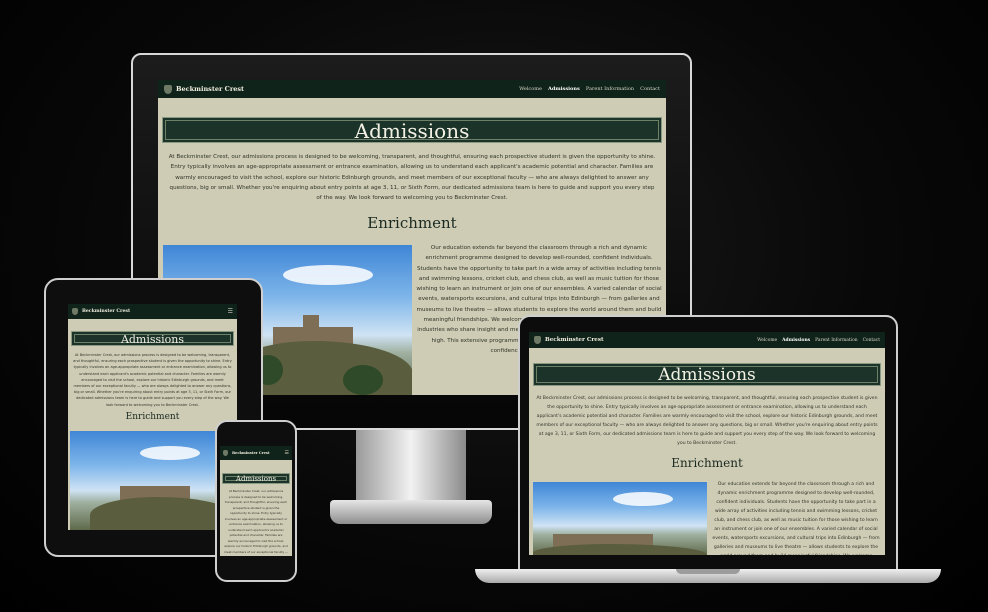  I want to click on tablet-title-banner: Admissions, so click(152, 338).